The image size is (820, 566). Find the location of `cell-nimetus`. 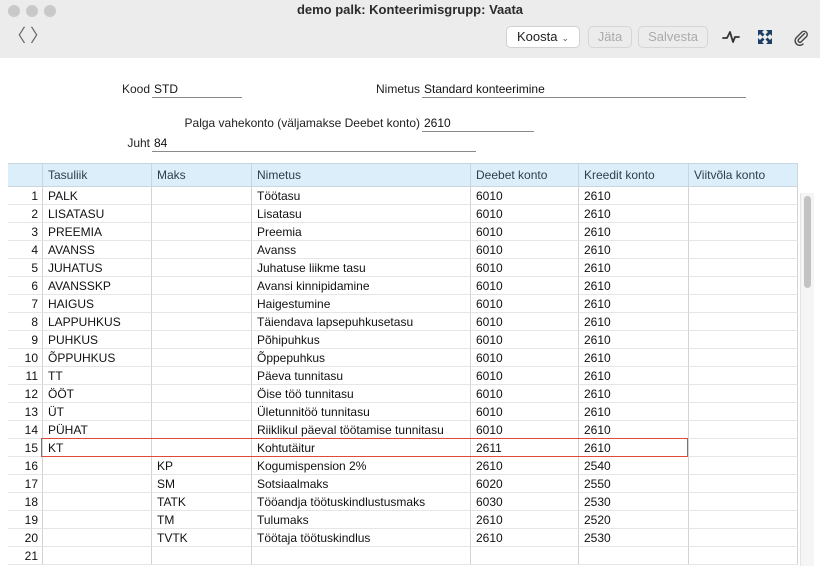

cell-nimetus is located at coordinates (360, 556).